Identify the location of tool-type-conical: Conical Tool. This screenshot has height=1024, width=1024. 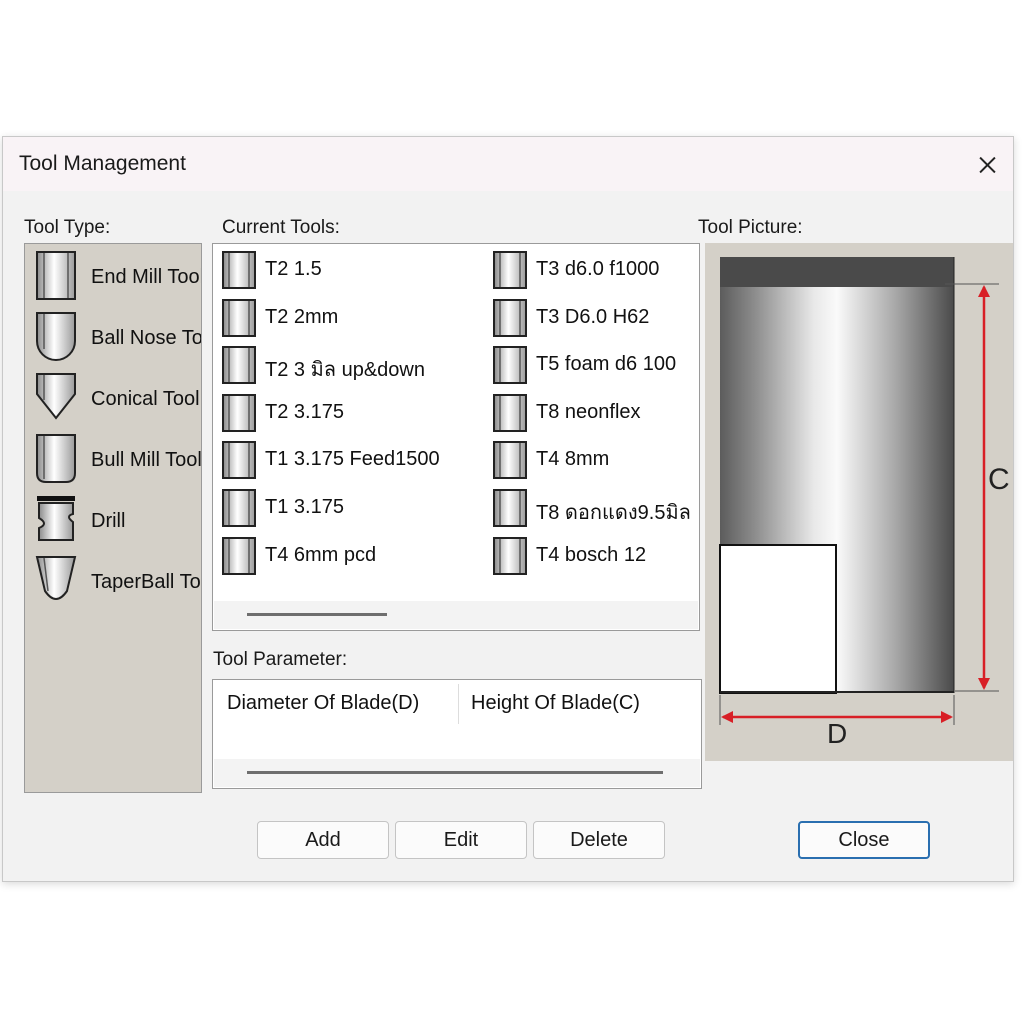
(118, 401).